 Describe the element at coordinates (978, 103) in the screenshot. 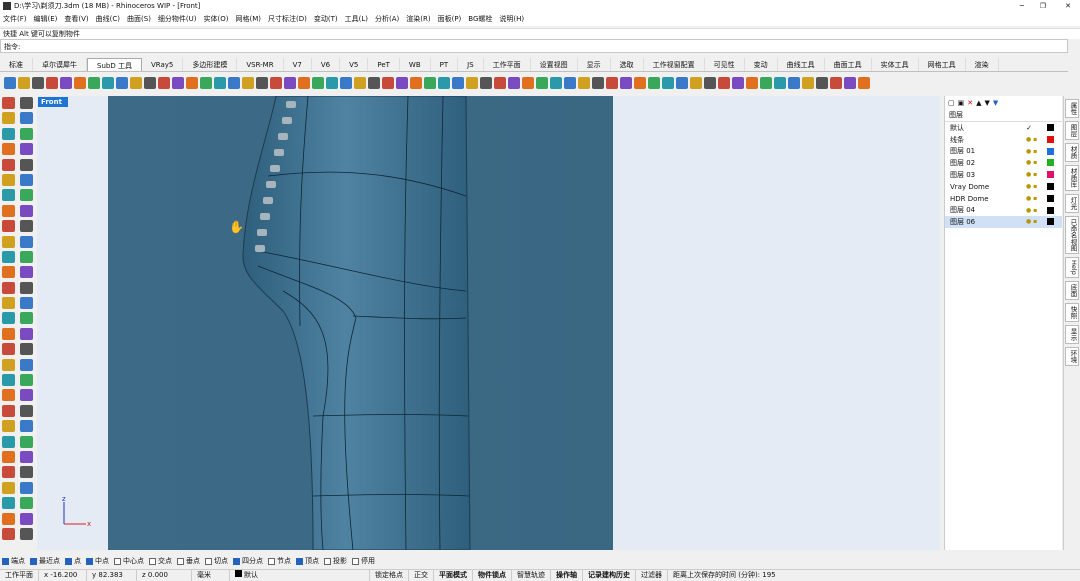

I see `move-up-icon: ▲` at that location.